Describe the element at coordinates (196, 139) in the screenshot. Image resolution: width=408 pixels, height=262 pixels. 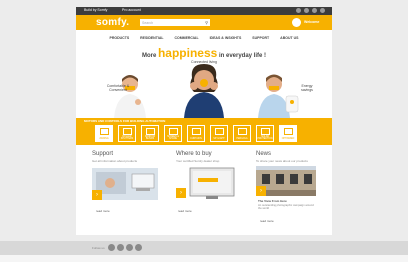
I see `tile-label: CURTAINS` at that location.